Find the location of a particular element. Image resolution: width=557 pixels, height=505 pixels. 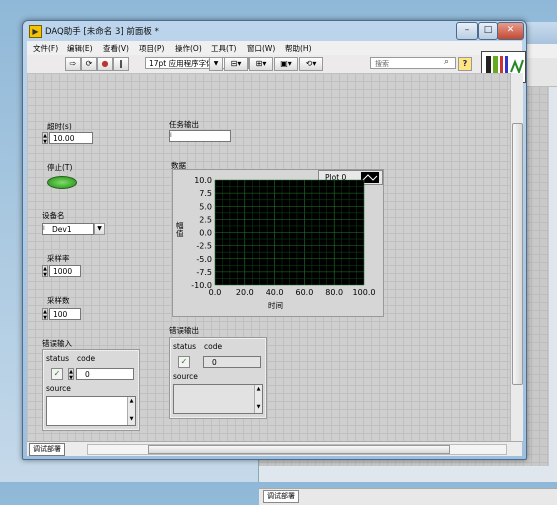

window-title: DAQ助手 [未命名 3] 前面板 * is located at coordinates (102, 32).